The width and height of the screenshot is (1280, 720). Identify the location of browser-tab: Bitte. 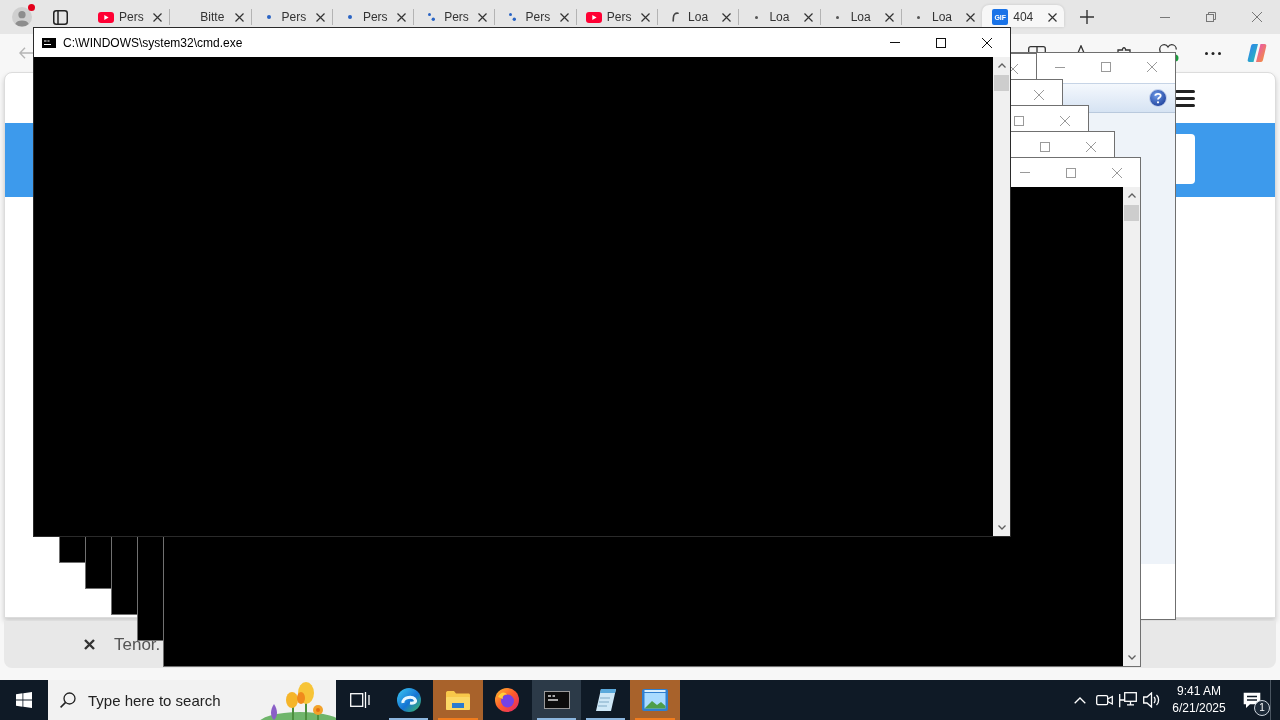
(210, 16).